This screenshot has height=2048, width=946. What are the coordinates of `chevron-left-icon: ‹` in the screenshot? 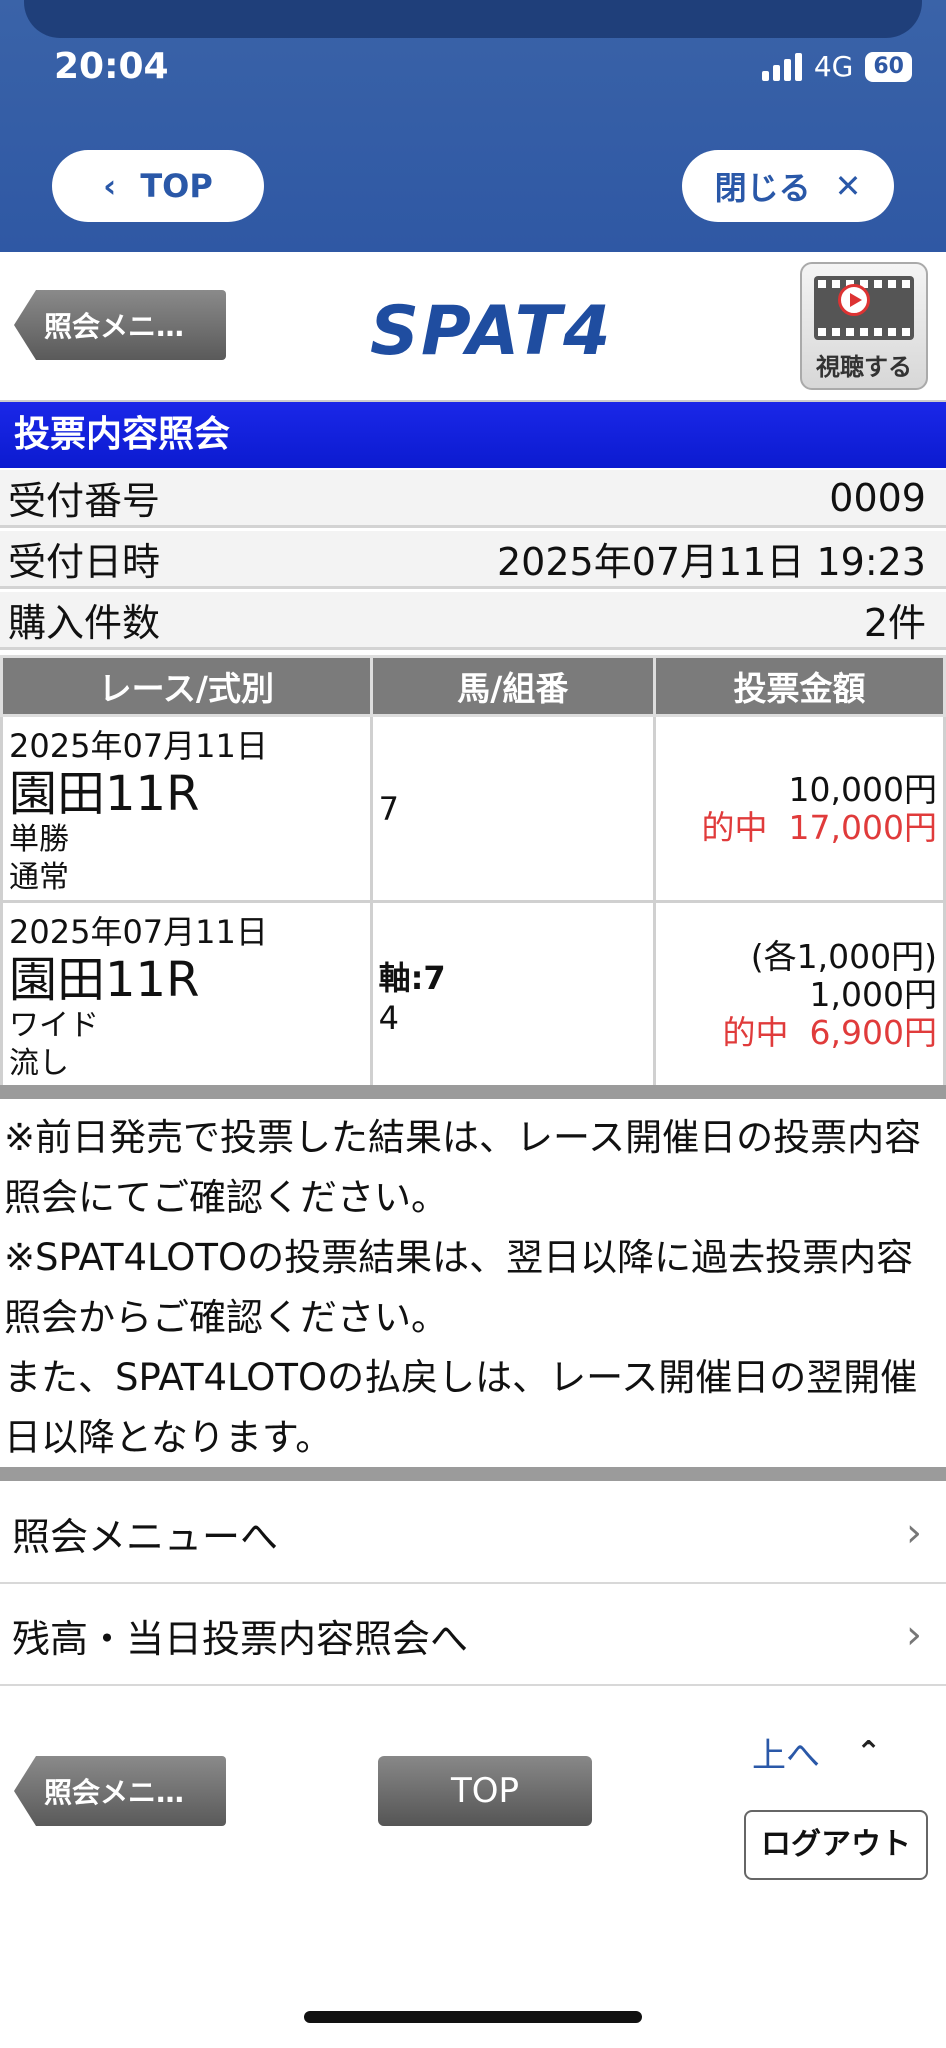 It's located at (110, 186).